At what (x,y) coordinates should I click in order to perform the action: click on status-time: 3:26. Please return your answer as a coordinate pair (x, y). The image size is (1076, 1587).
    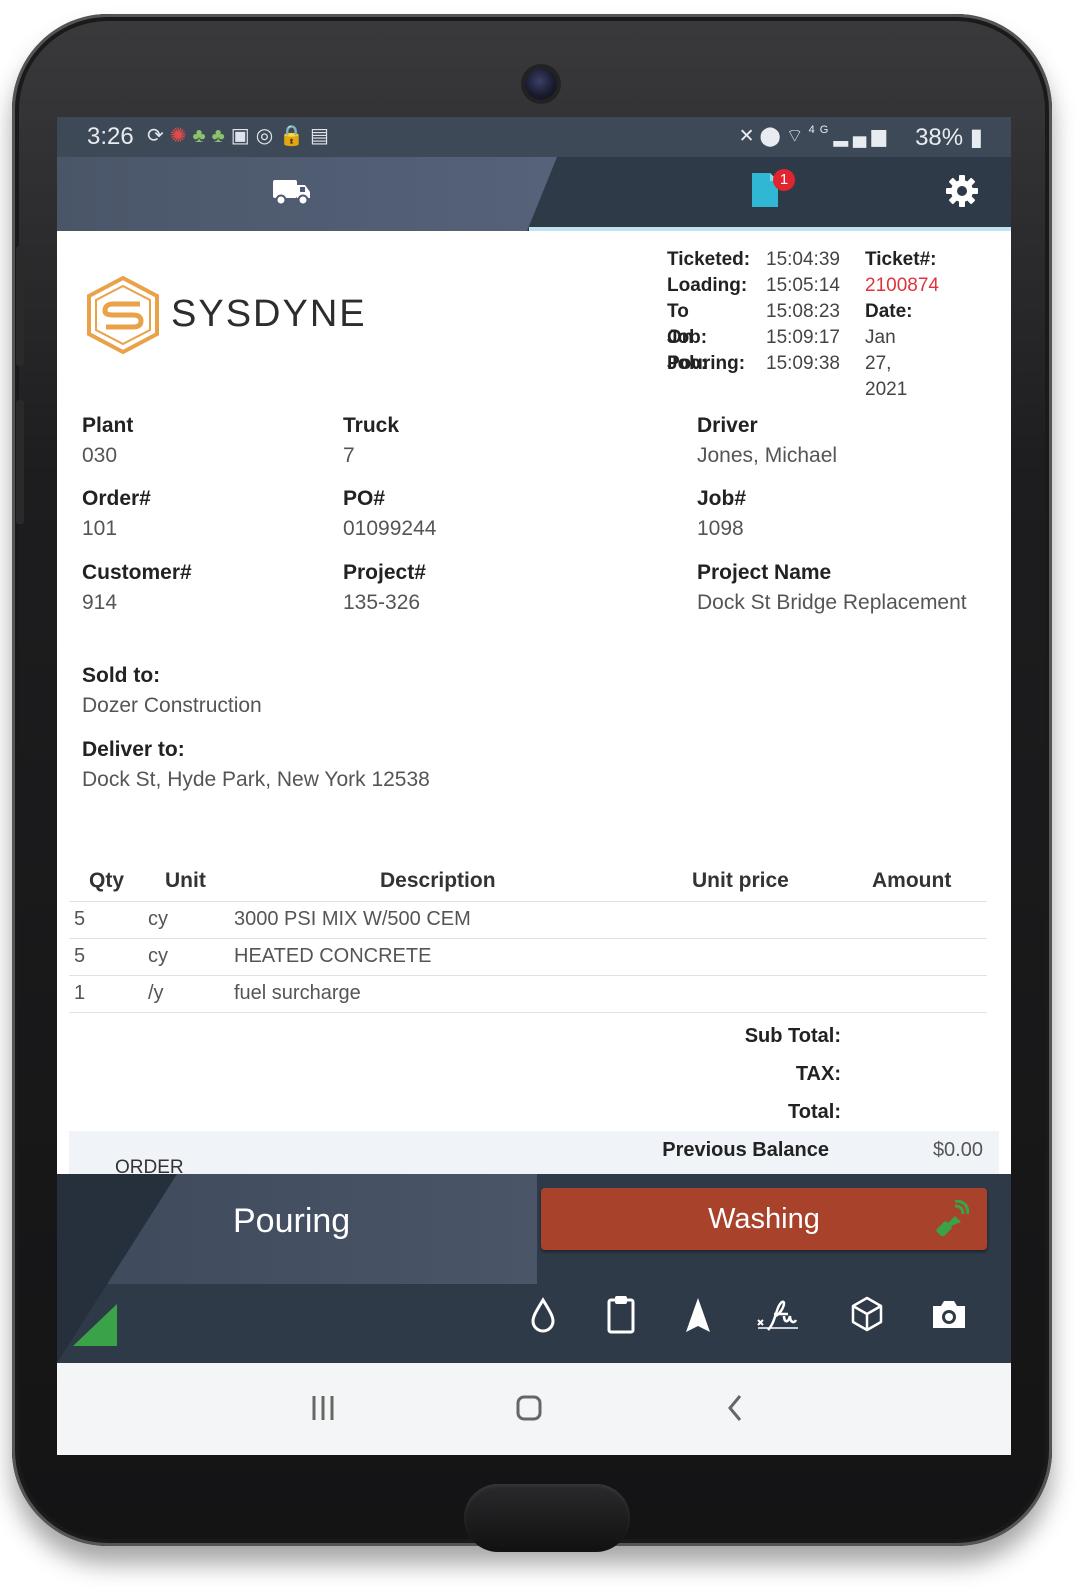
    Looking at the image, I should click on (110, 136).